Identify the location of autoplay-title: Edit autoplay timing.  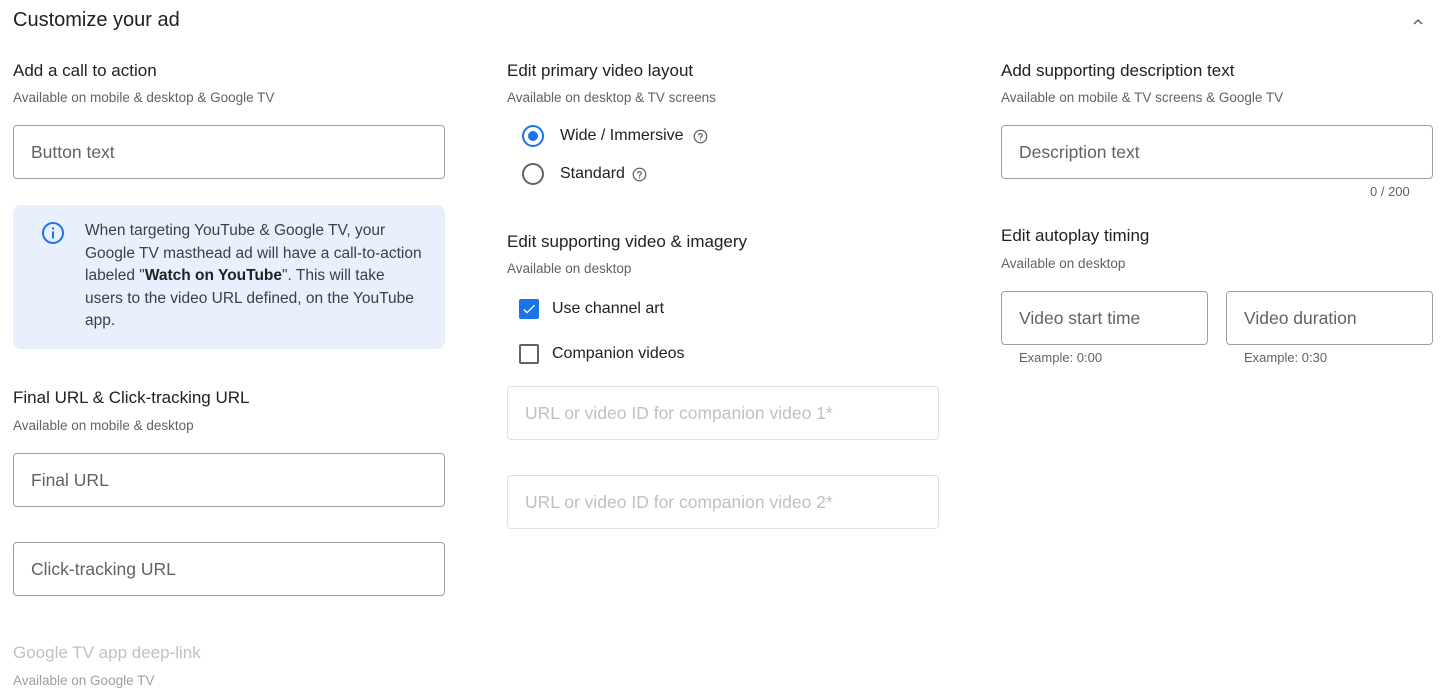
(1075, 235).